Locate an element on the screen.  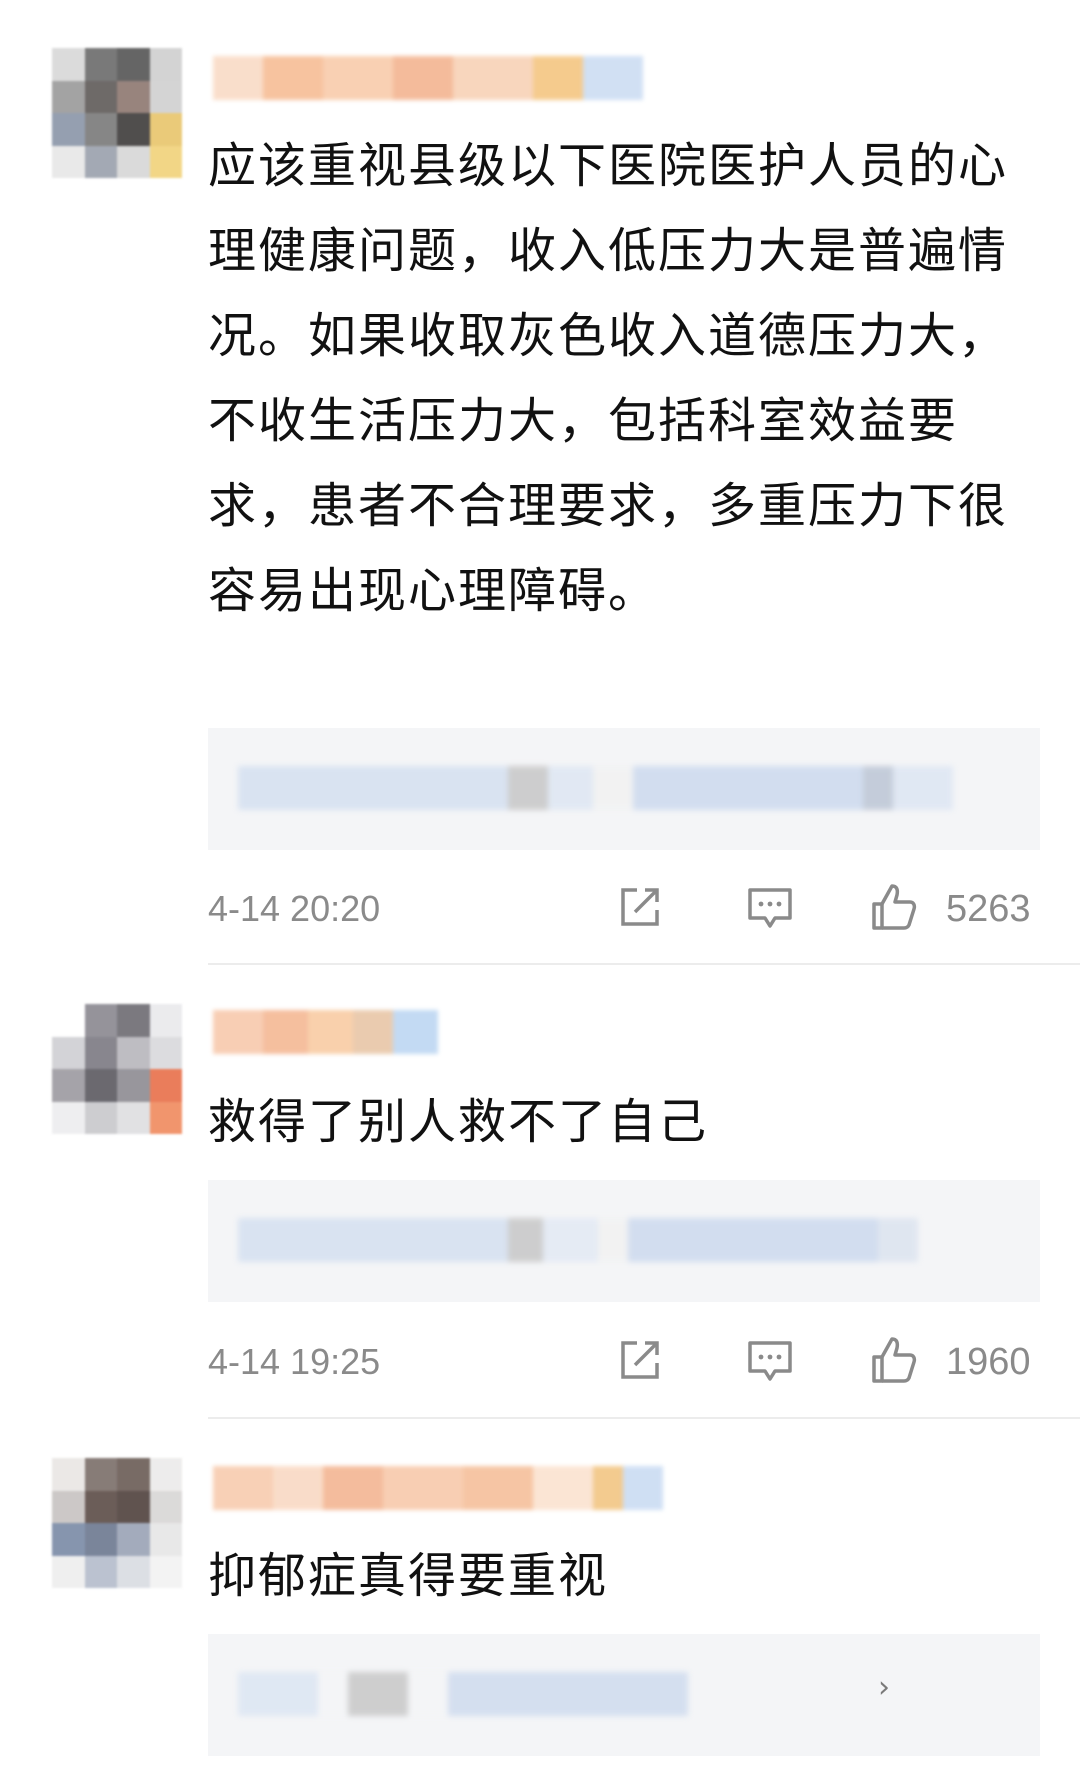
reply-preview: › is located at coordinates (624, 1695).